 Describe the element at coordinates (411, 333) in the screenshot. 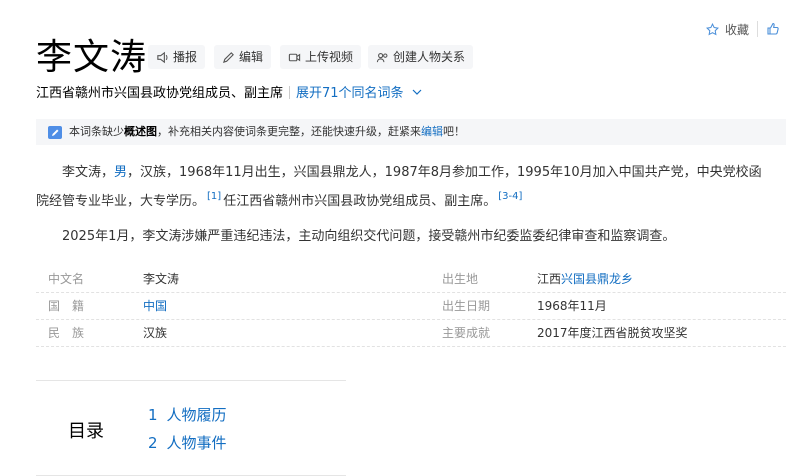

I see `info-row: 民 族 汉族 主要成就 2017年度江西省脱贫攻坚奖` at that location.